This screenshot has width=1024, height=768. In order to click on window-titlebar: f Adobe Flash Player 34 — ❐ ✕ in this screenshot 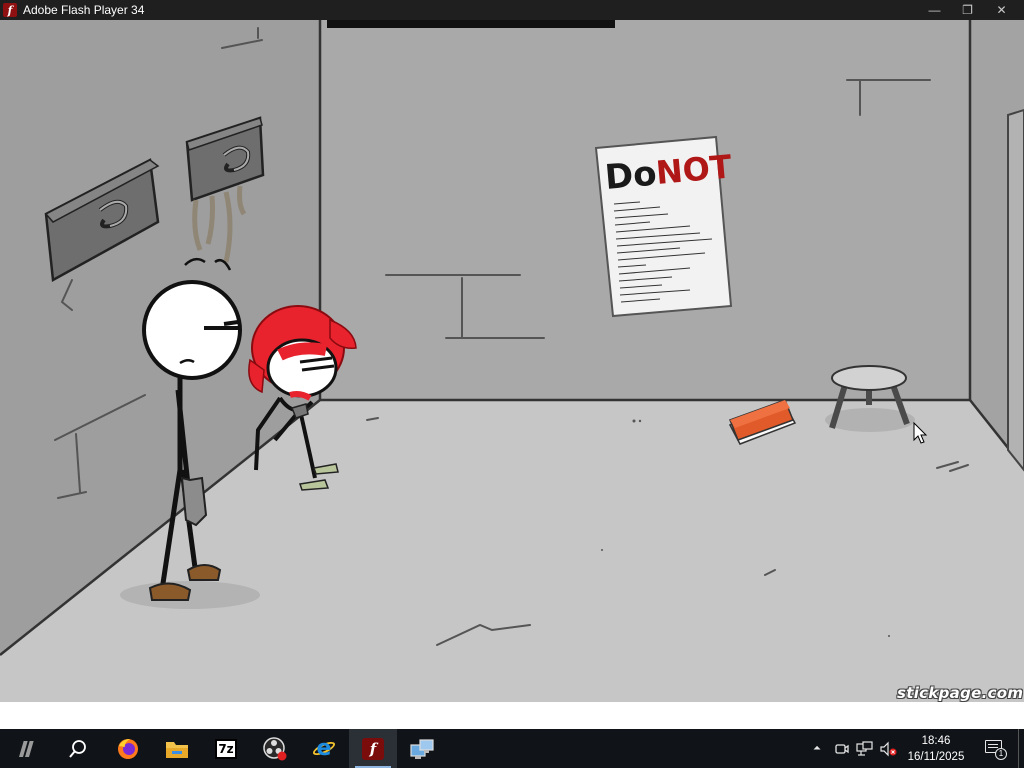, I will do `click(512, 10)`.